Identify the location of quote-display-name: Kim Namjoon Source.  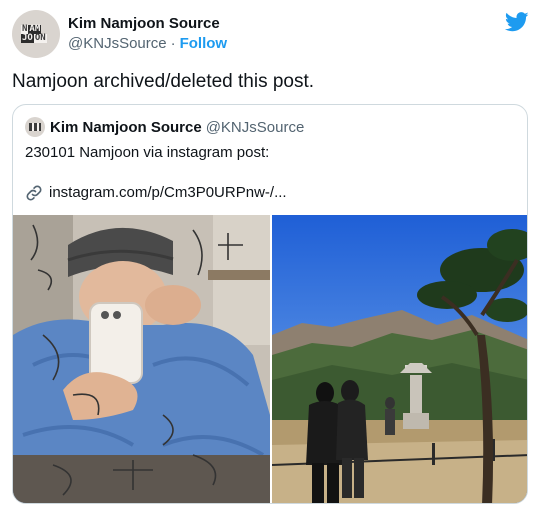
(126, 127).